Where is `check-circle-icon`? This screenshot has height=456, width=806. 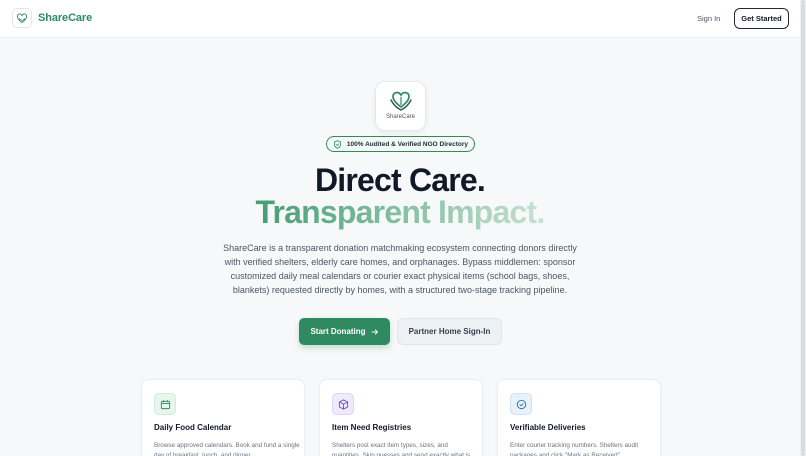
check-circle-icon is located at coordinates (521, 404).